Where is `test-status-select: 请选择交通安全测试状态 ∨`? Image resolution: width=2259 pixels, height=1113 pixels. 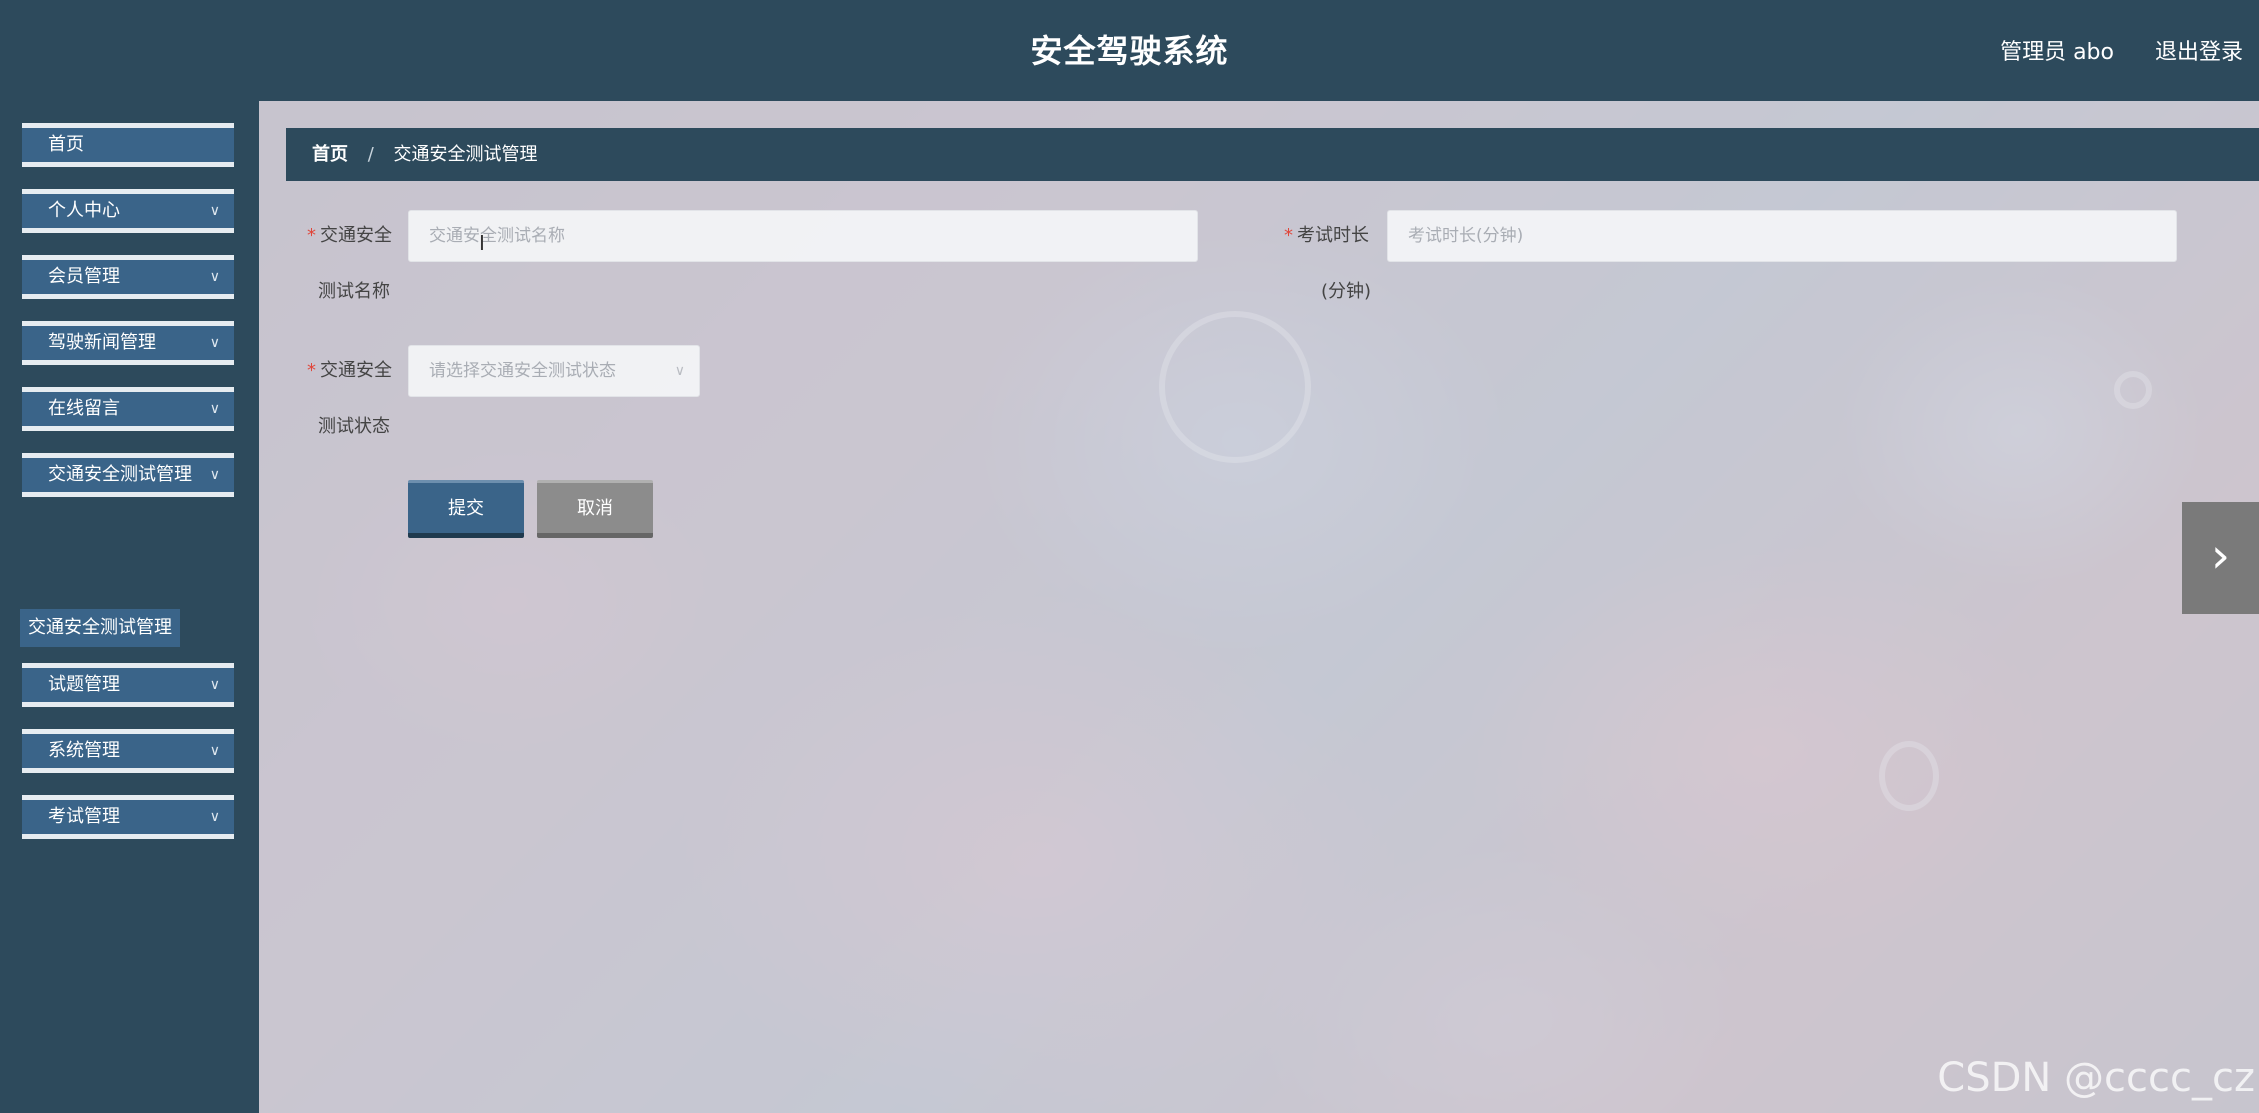
test-status-select: 请选择交通安全测试状态 ∨ is located at coordinates (554, 371).